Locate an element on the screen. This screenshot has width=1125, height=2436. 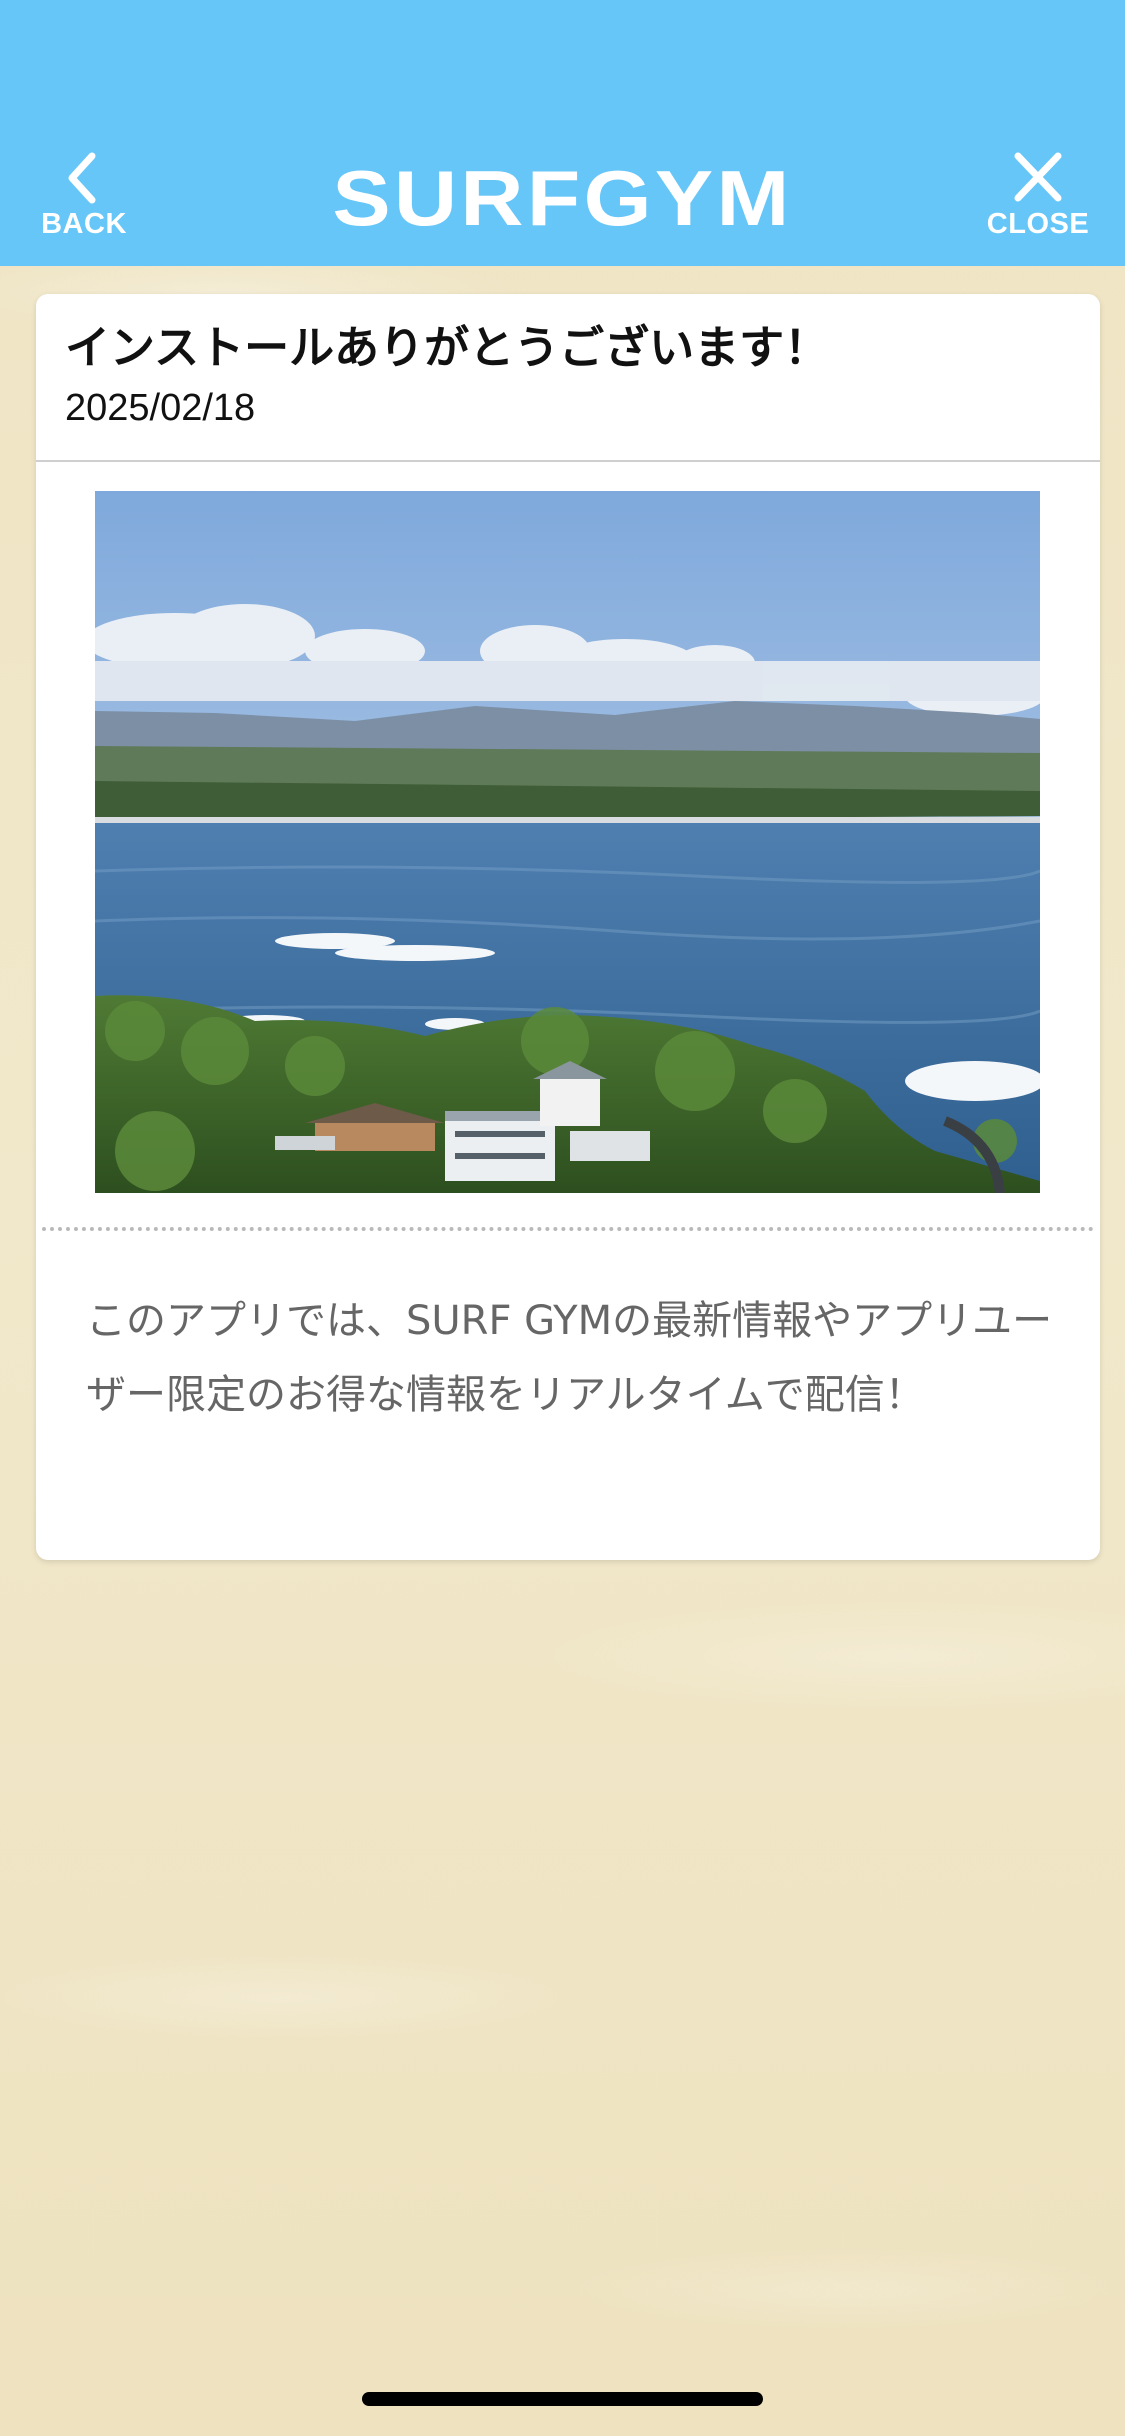
news-date: 2025/02/18 is located at coordinates (160, 408).